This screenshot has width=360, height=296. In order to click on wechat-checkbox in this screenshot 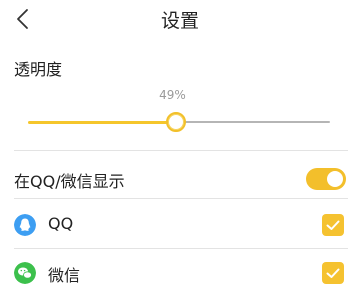, I will do `click(333, 273)`.